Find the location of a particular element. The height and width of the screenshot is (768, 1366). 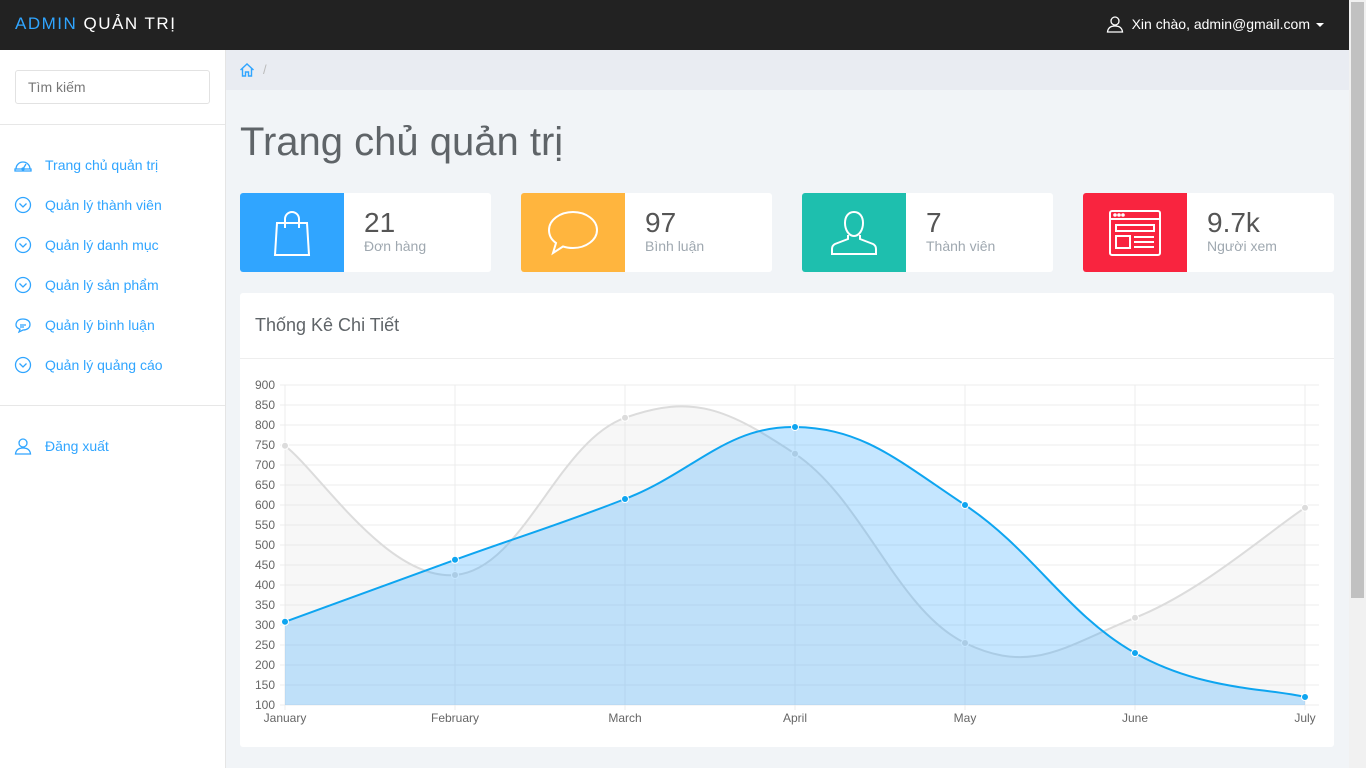

sidebar-item-categories: Quản lý danh mục is located at coordinates (86, 245).